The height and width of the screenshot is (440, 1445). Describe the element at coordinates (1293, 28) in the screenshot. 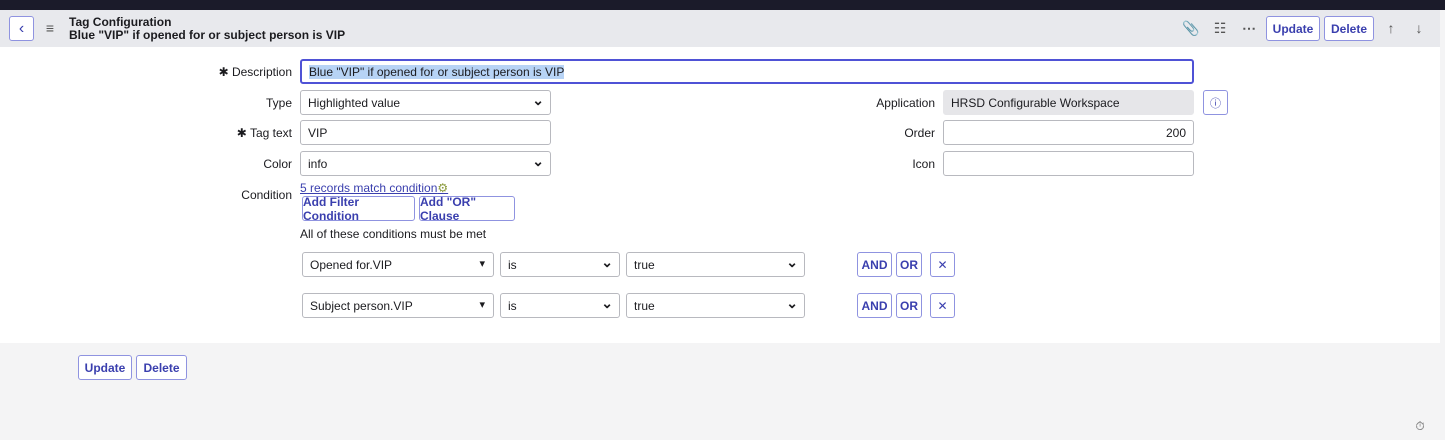

I see `update-button: Update` at that location.